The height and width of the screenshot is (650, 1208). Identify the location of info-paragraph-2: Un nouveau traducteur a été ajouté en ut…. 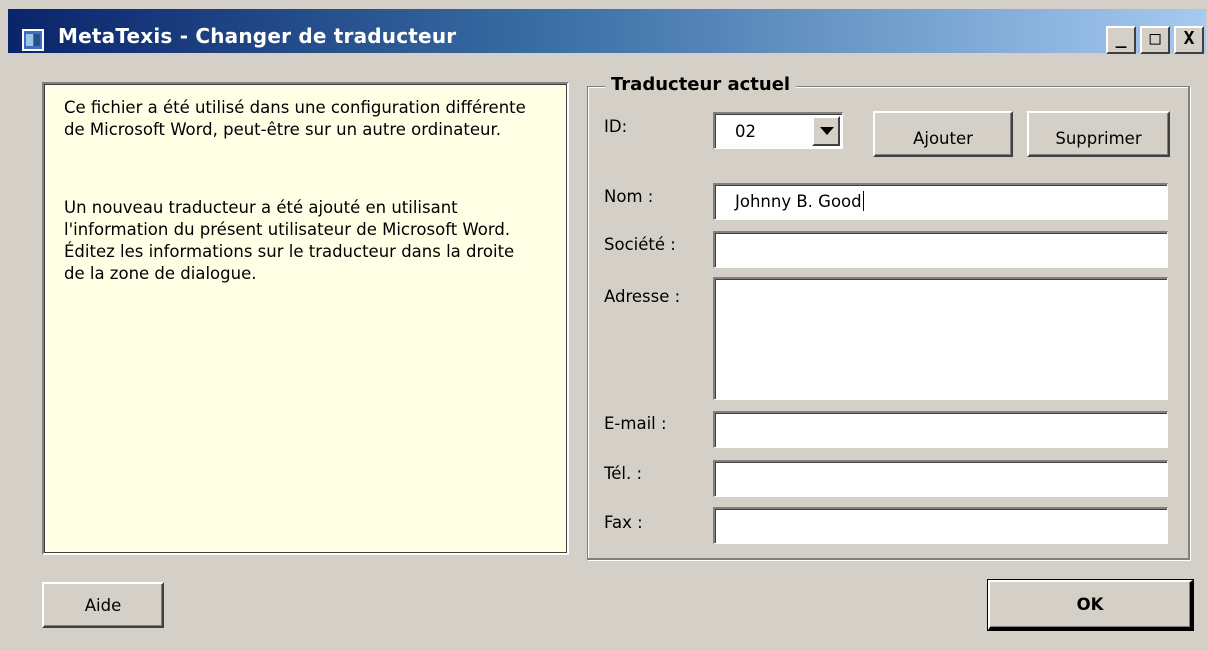
(289, 240).